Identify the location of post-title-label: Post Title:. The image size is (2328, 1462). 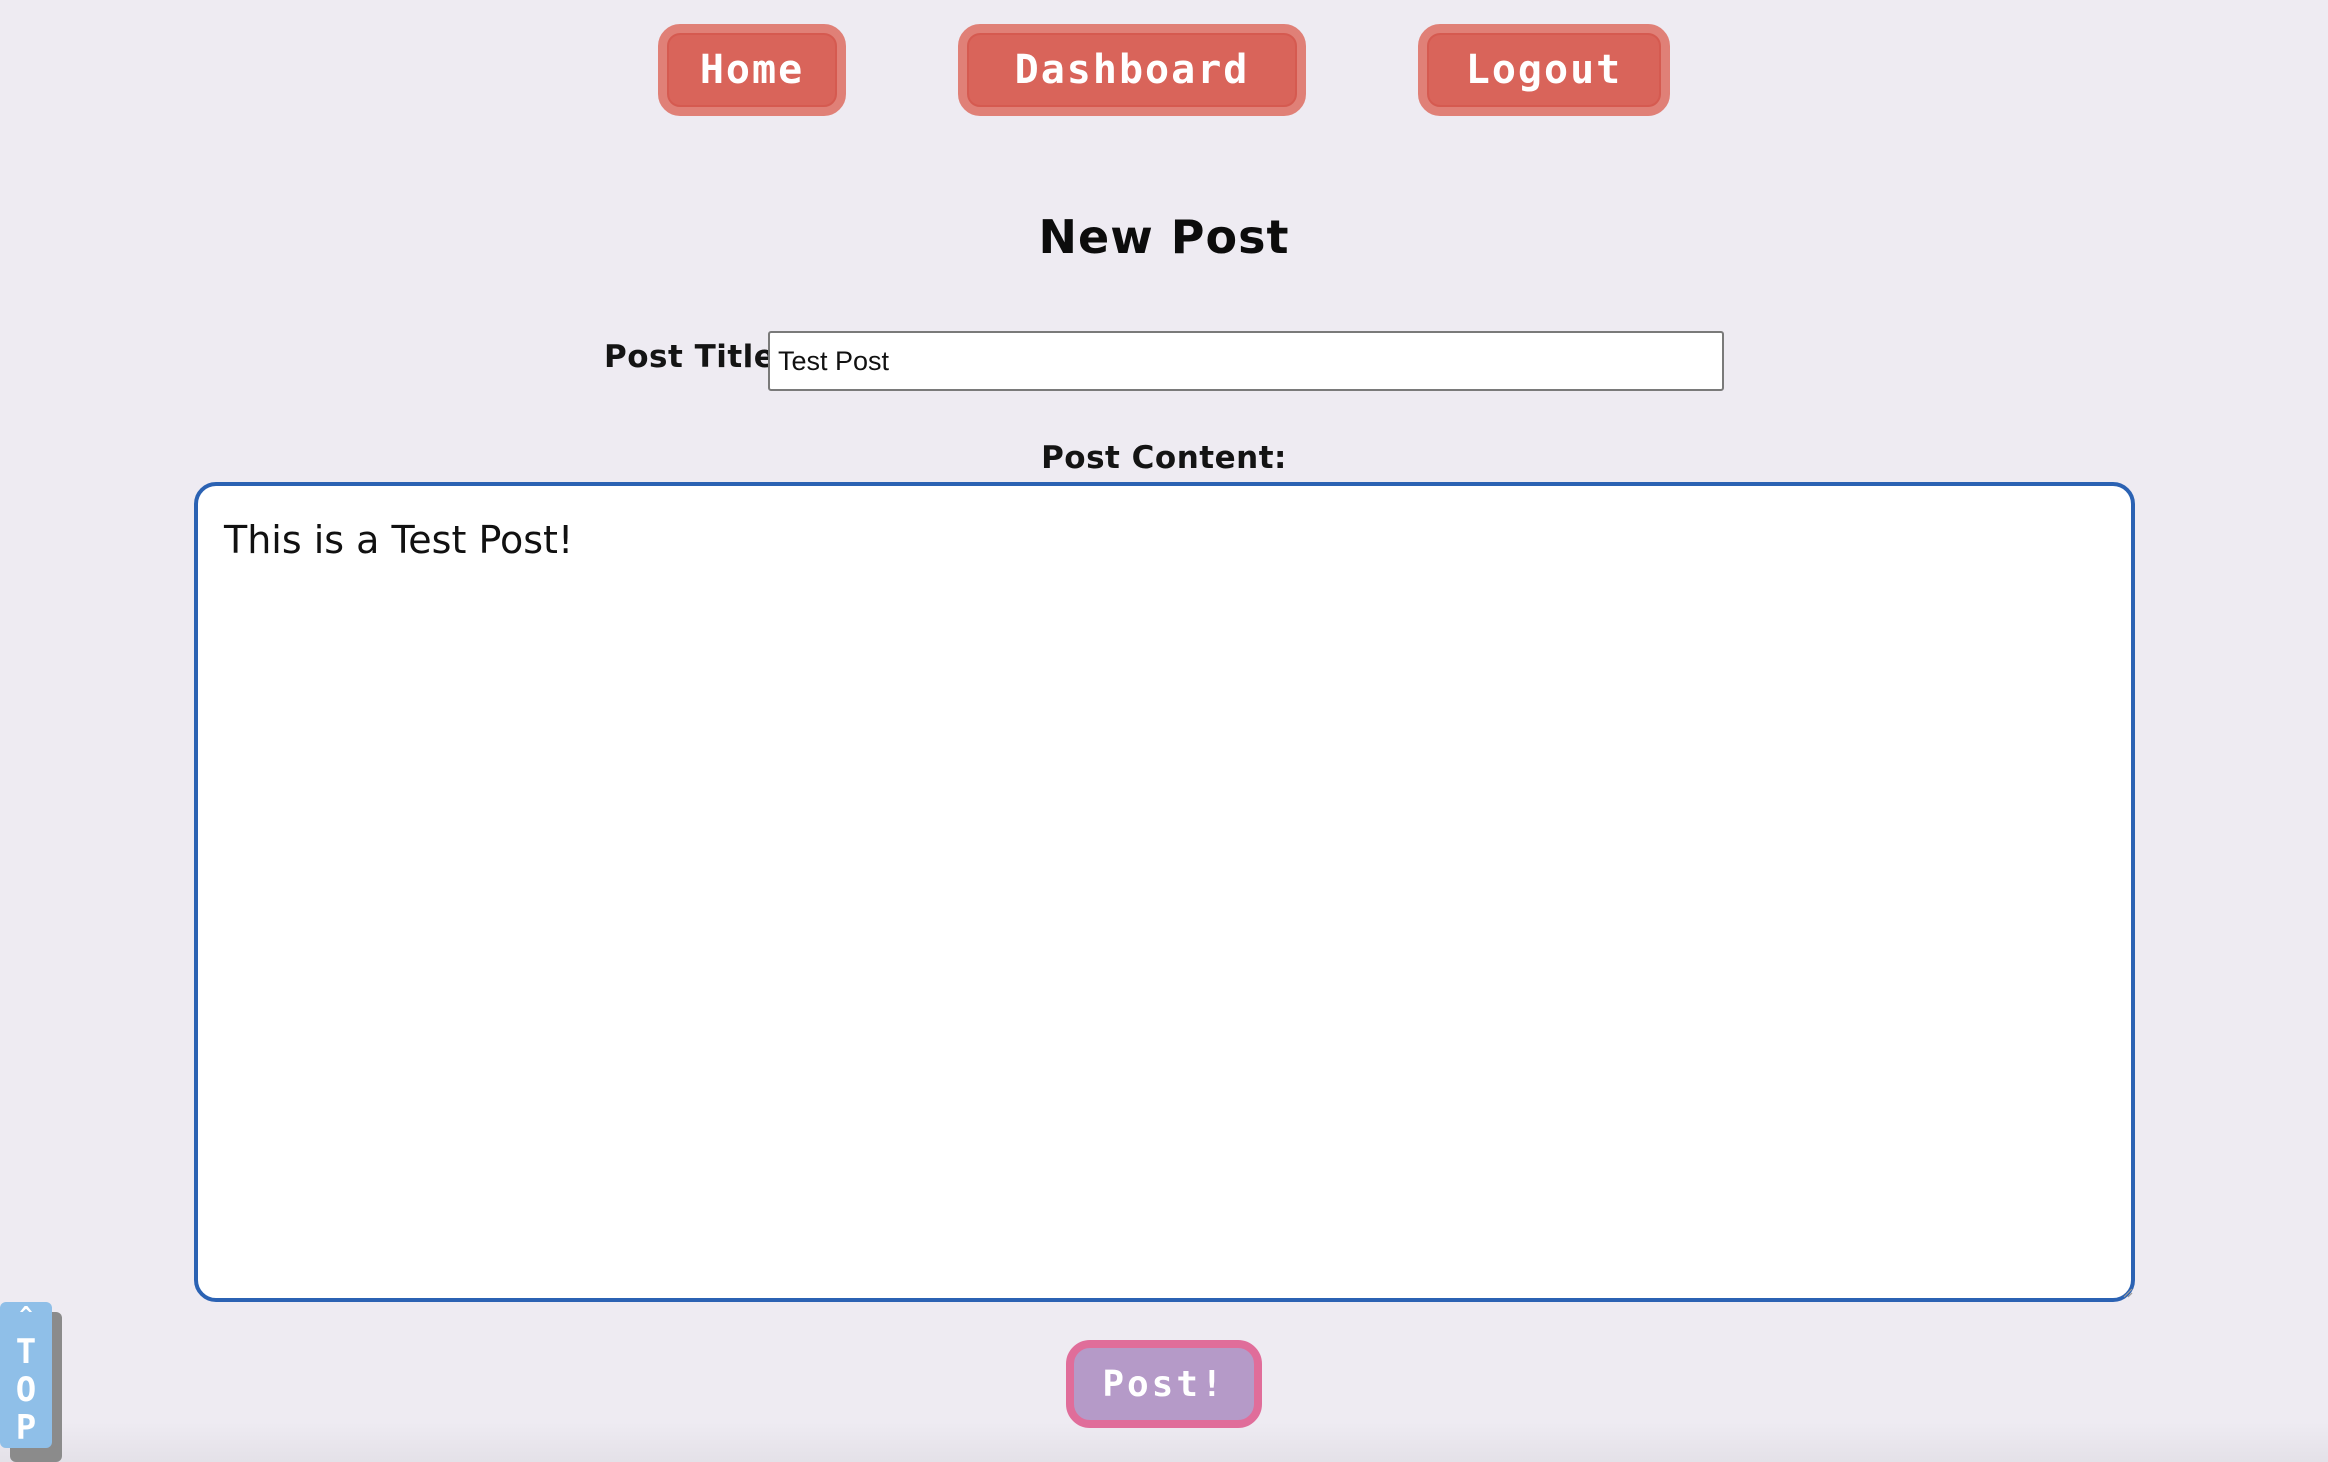
(696, 357).